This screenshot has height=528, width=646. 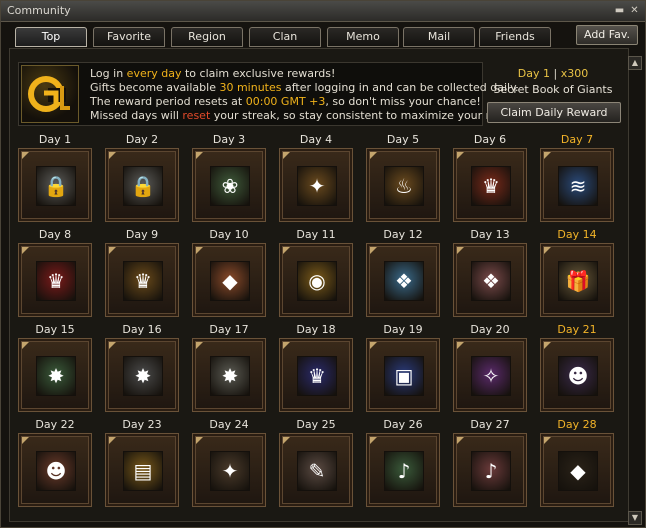 I want to click on tab-favorite: Favorite, so click(x=129, y=37).